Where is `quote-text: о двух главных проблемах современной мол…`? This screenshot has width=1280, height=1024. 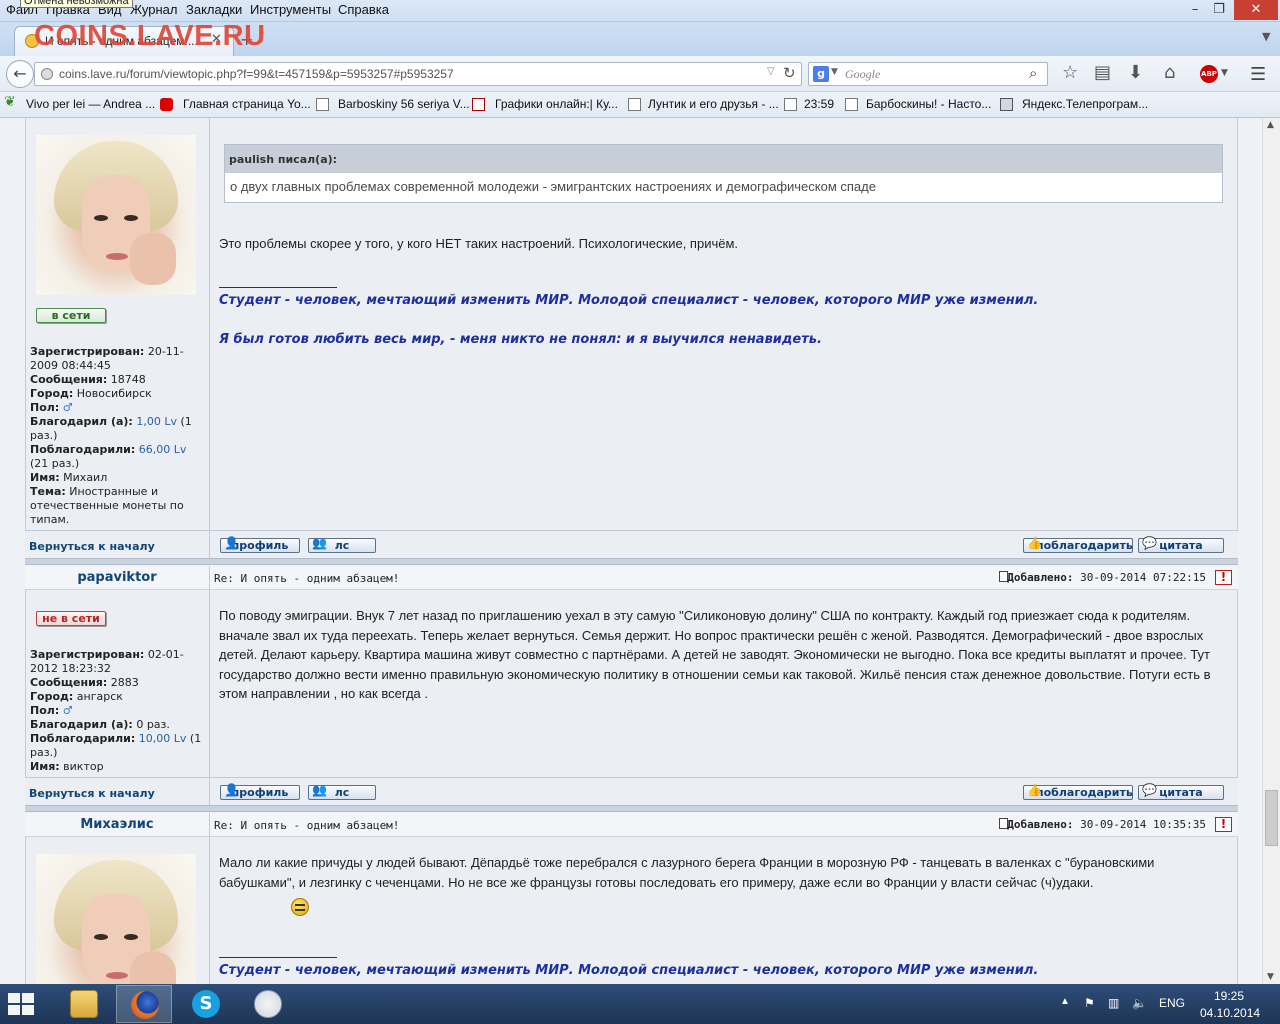
quote-text: о двух главных проблемах современной мол… is located at coordinates (553, 186).